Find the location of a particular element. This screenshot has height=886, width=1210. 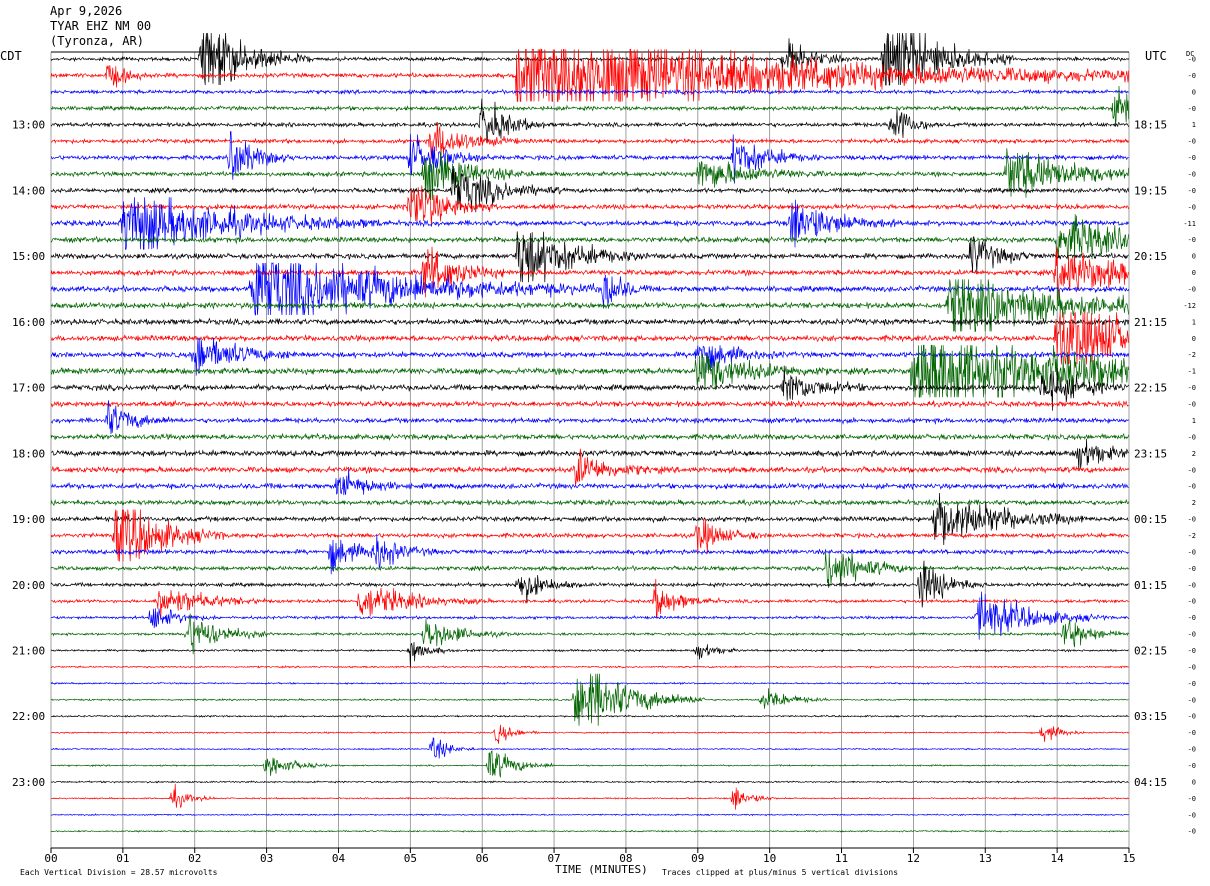

header-station: TYAR EHZ NM 00 is located at coordinates (100, 26).